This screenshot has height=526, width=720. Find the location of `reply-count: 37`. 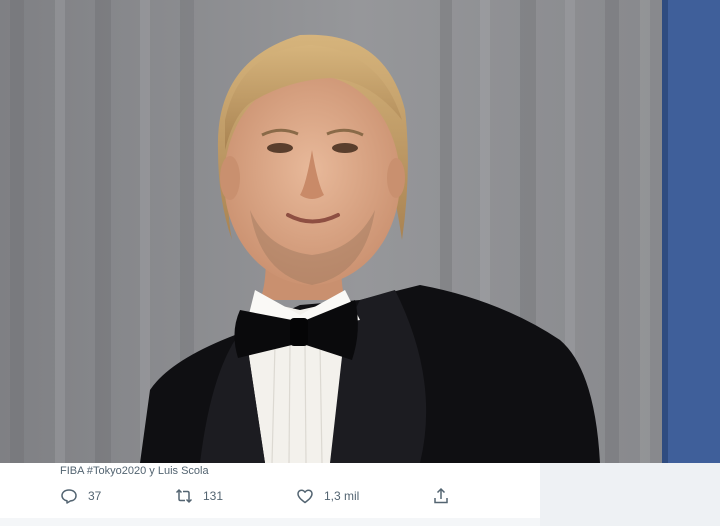

reply-count: 37 is located at coordinates (95, 496).